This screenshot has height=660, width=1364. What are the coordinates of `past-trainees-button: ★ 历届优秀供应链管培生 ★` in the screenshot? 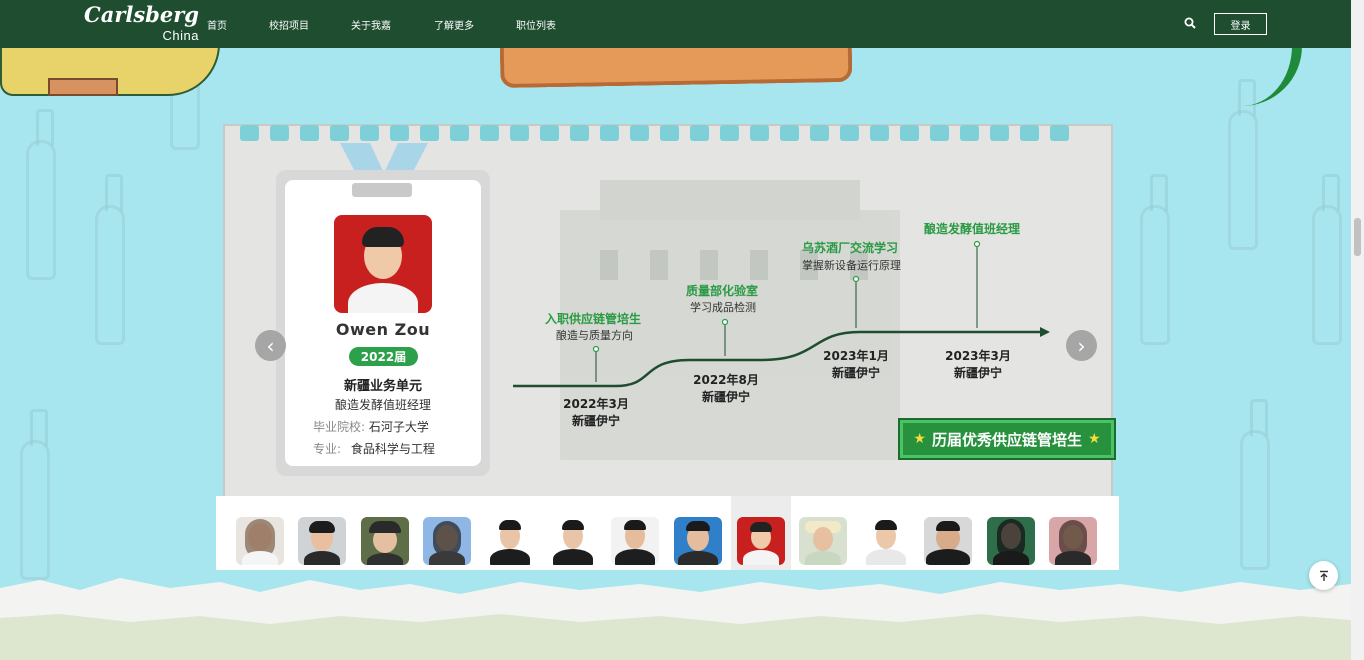 It's located at (1007, 439).